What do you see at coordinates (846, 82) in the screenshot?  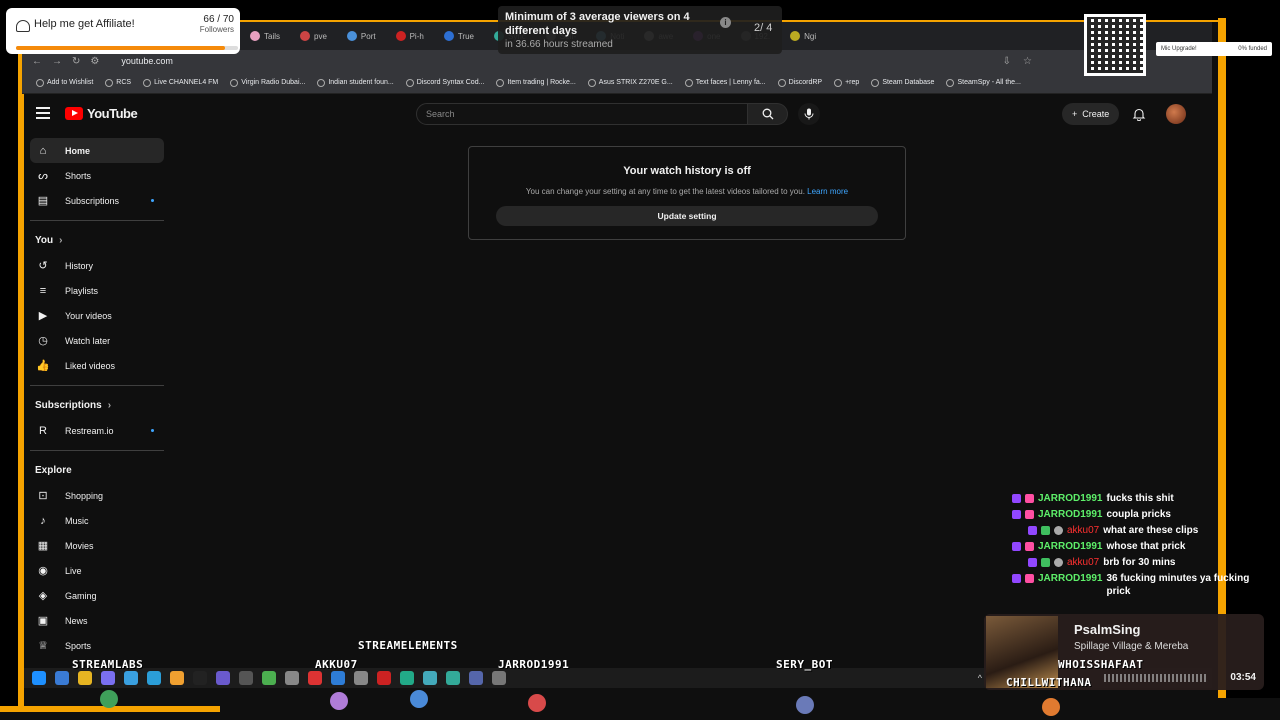 I see `bookmark-item: +rep` at bounding box center [846, 82].